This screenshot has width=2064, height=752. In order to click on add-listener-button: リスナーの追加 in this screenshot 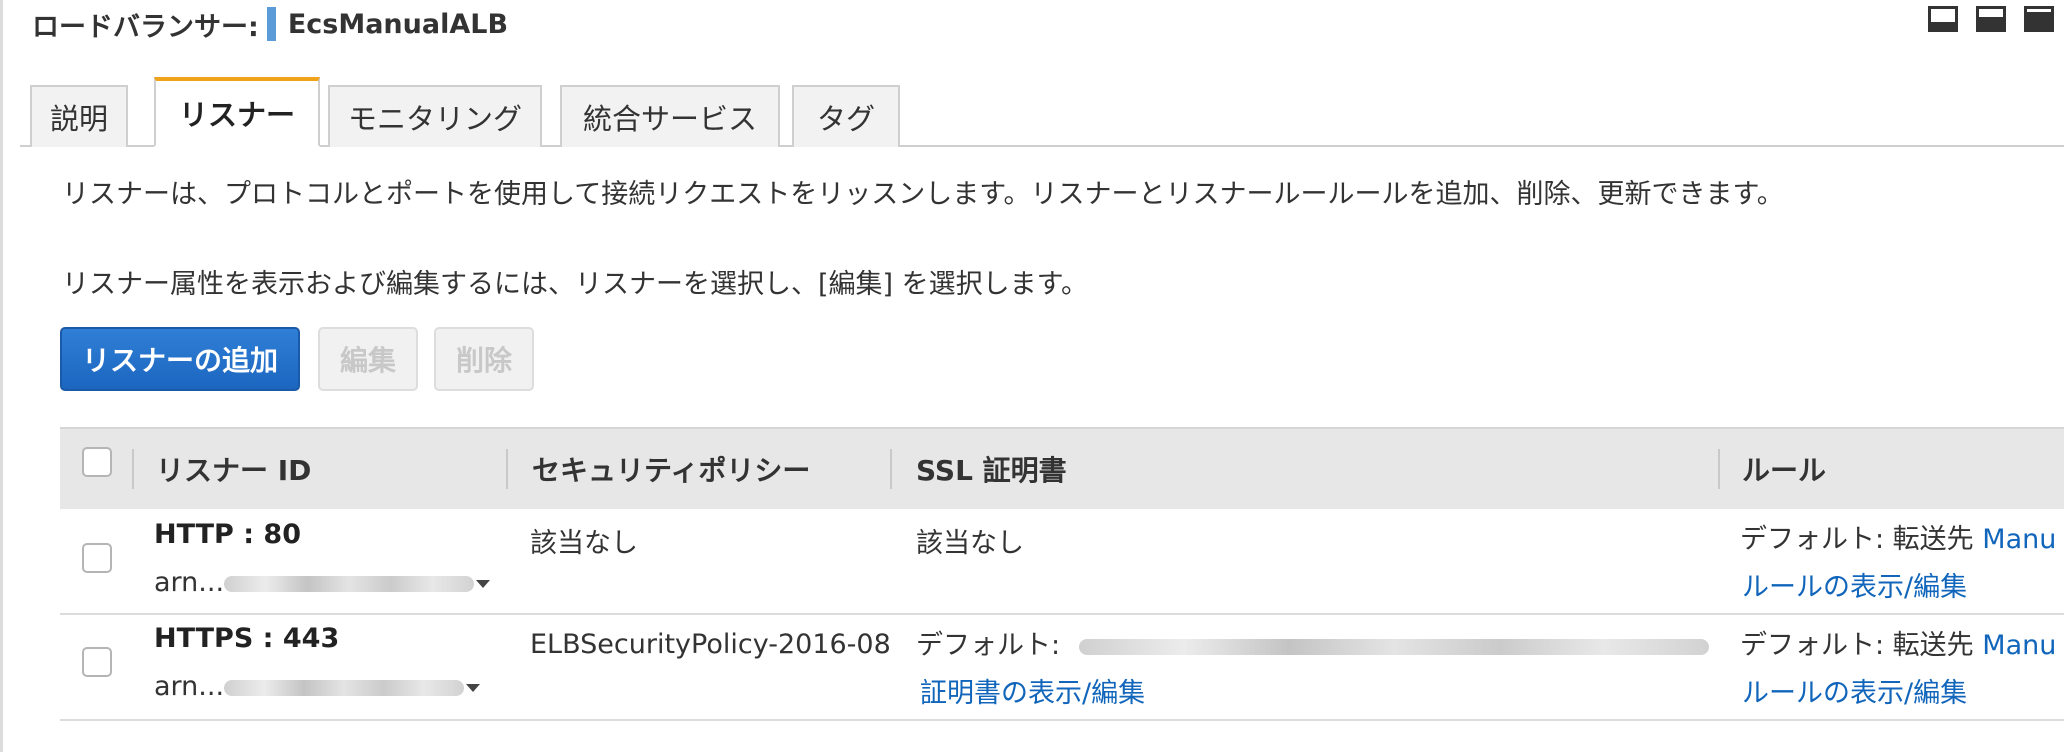, I will do `click(180, 359)`.